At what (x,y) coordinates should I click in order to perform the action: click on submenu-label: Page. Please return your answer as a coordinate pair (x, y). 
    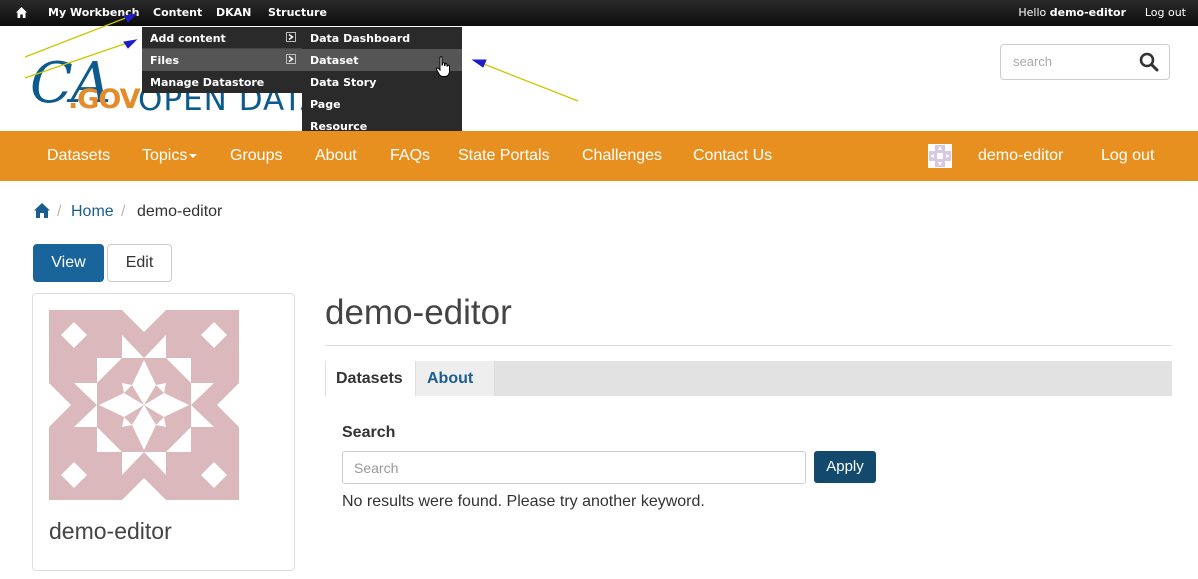
    Looking at the image, I should click on (325, 104).